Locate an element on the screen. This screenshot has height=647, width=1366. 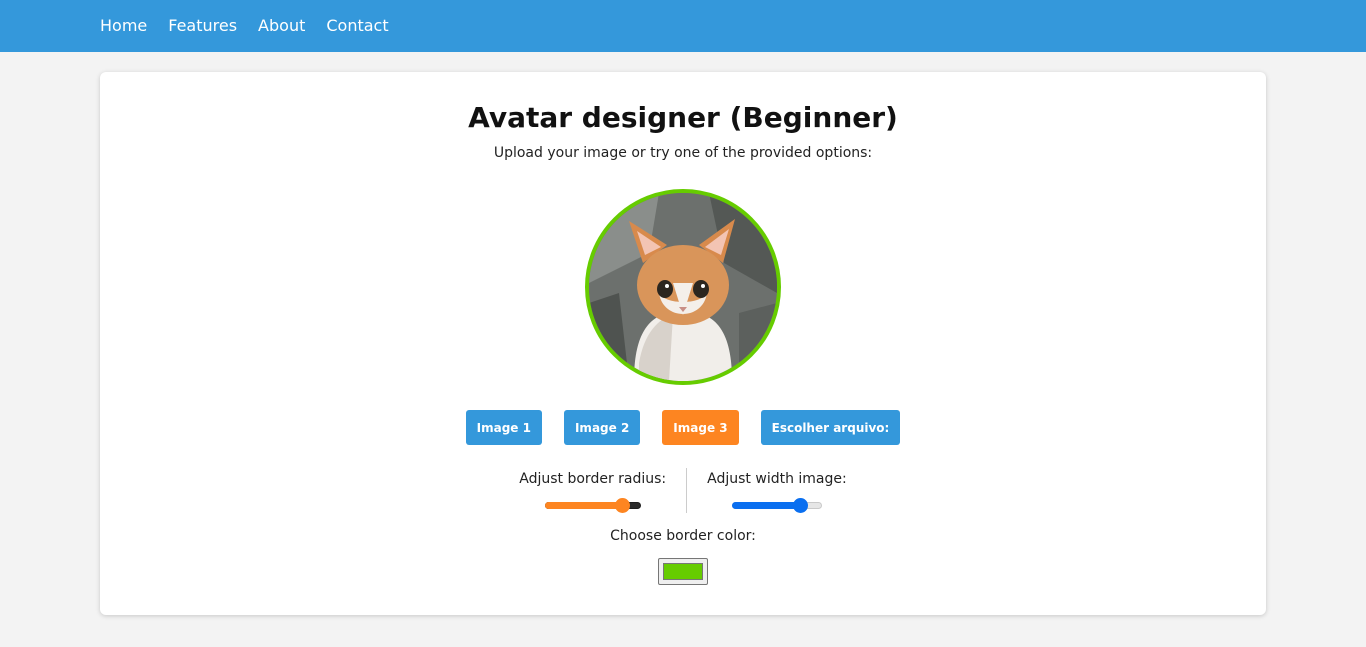
navbar: Home Features About Contact is located at coordinates (683, 26).